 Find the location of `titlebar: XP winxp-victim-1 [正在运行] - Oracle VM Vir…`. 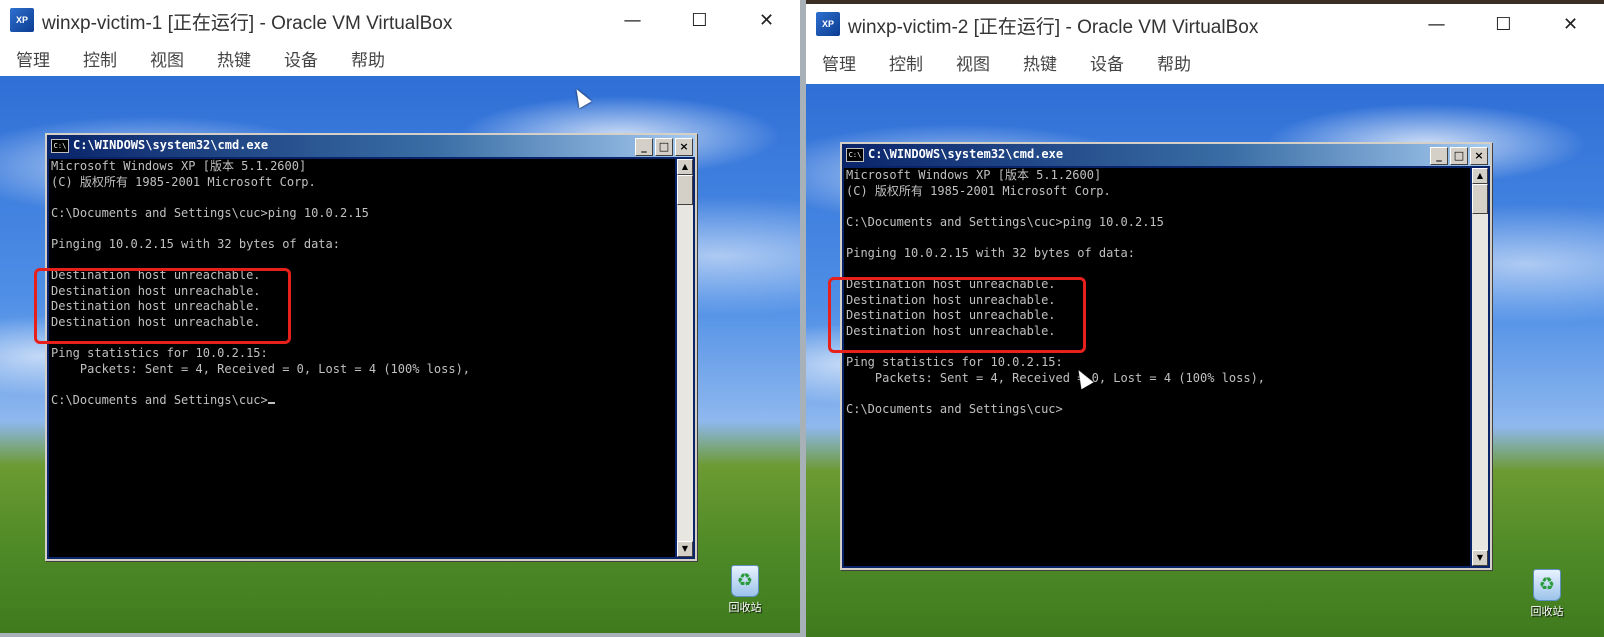

titlebar: XP winxp-victim-1 [正在运行] - Oracle VM Vir… is located at coordinates (400, 20).